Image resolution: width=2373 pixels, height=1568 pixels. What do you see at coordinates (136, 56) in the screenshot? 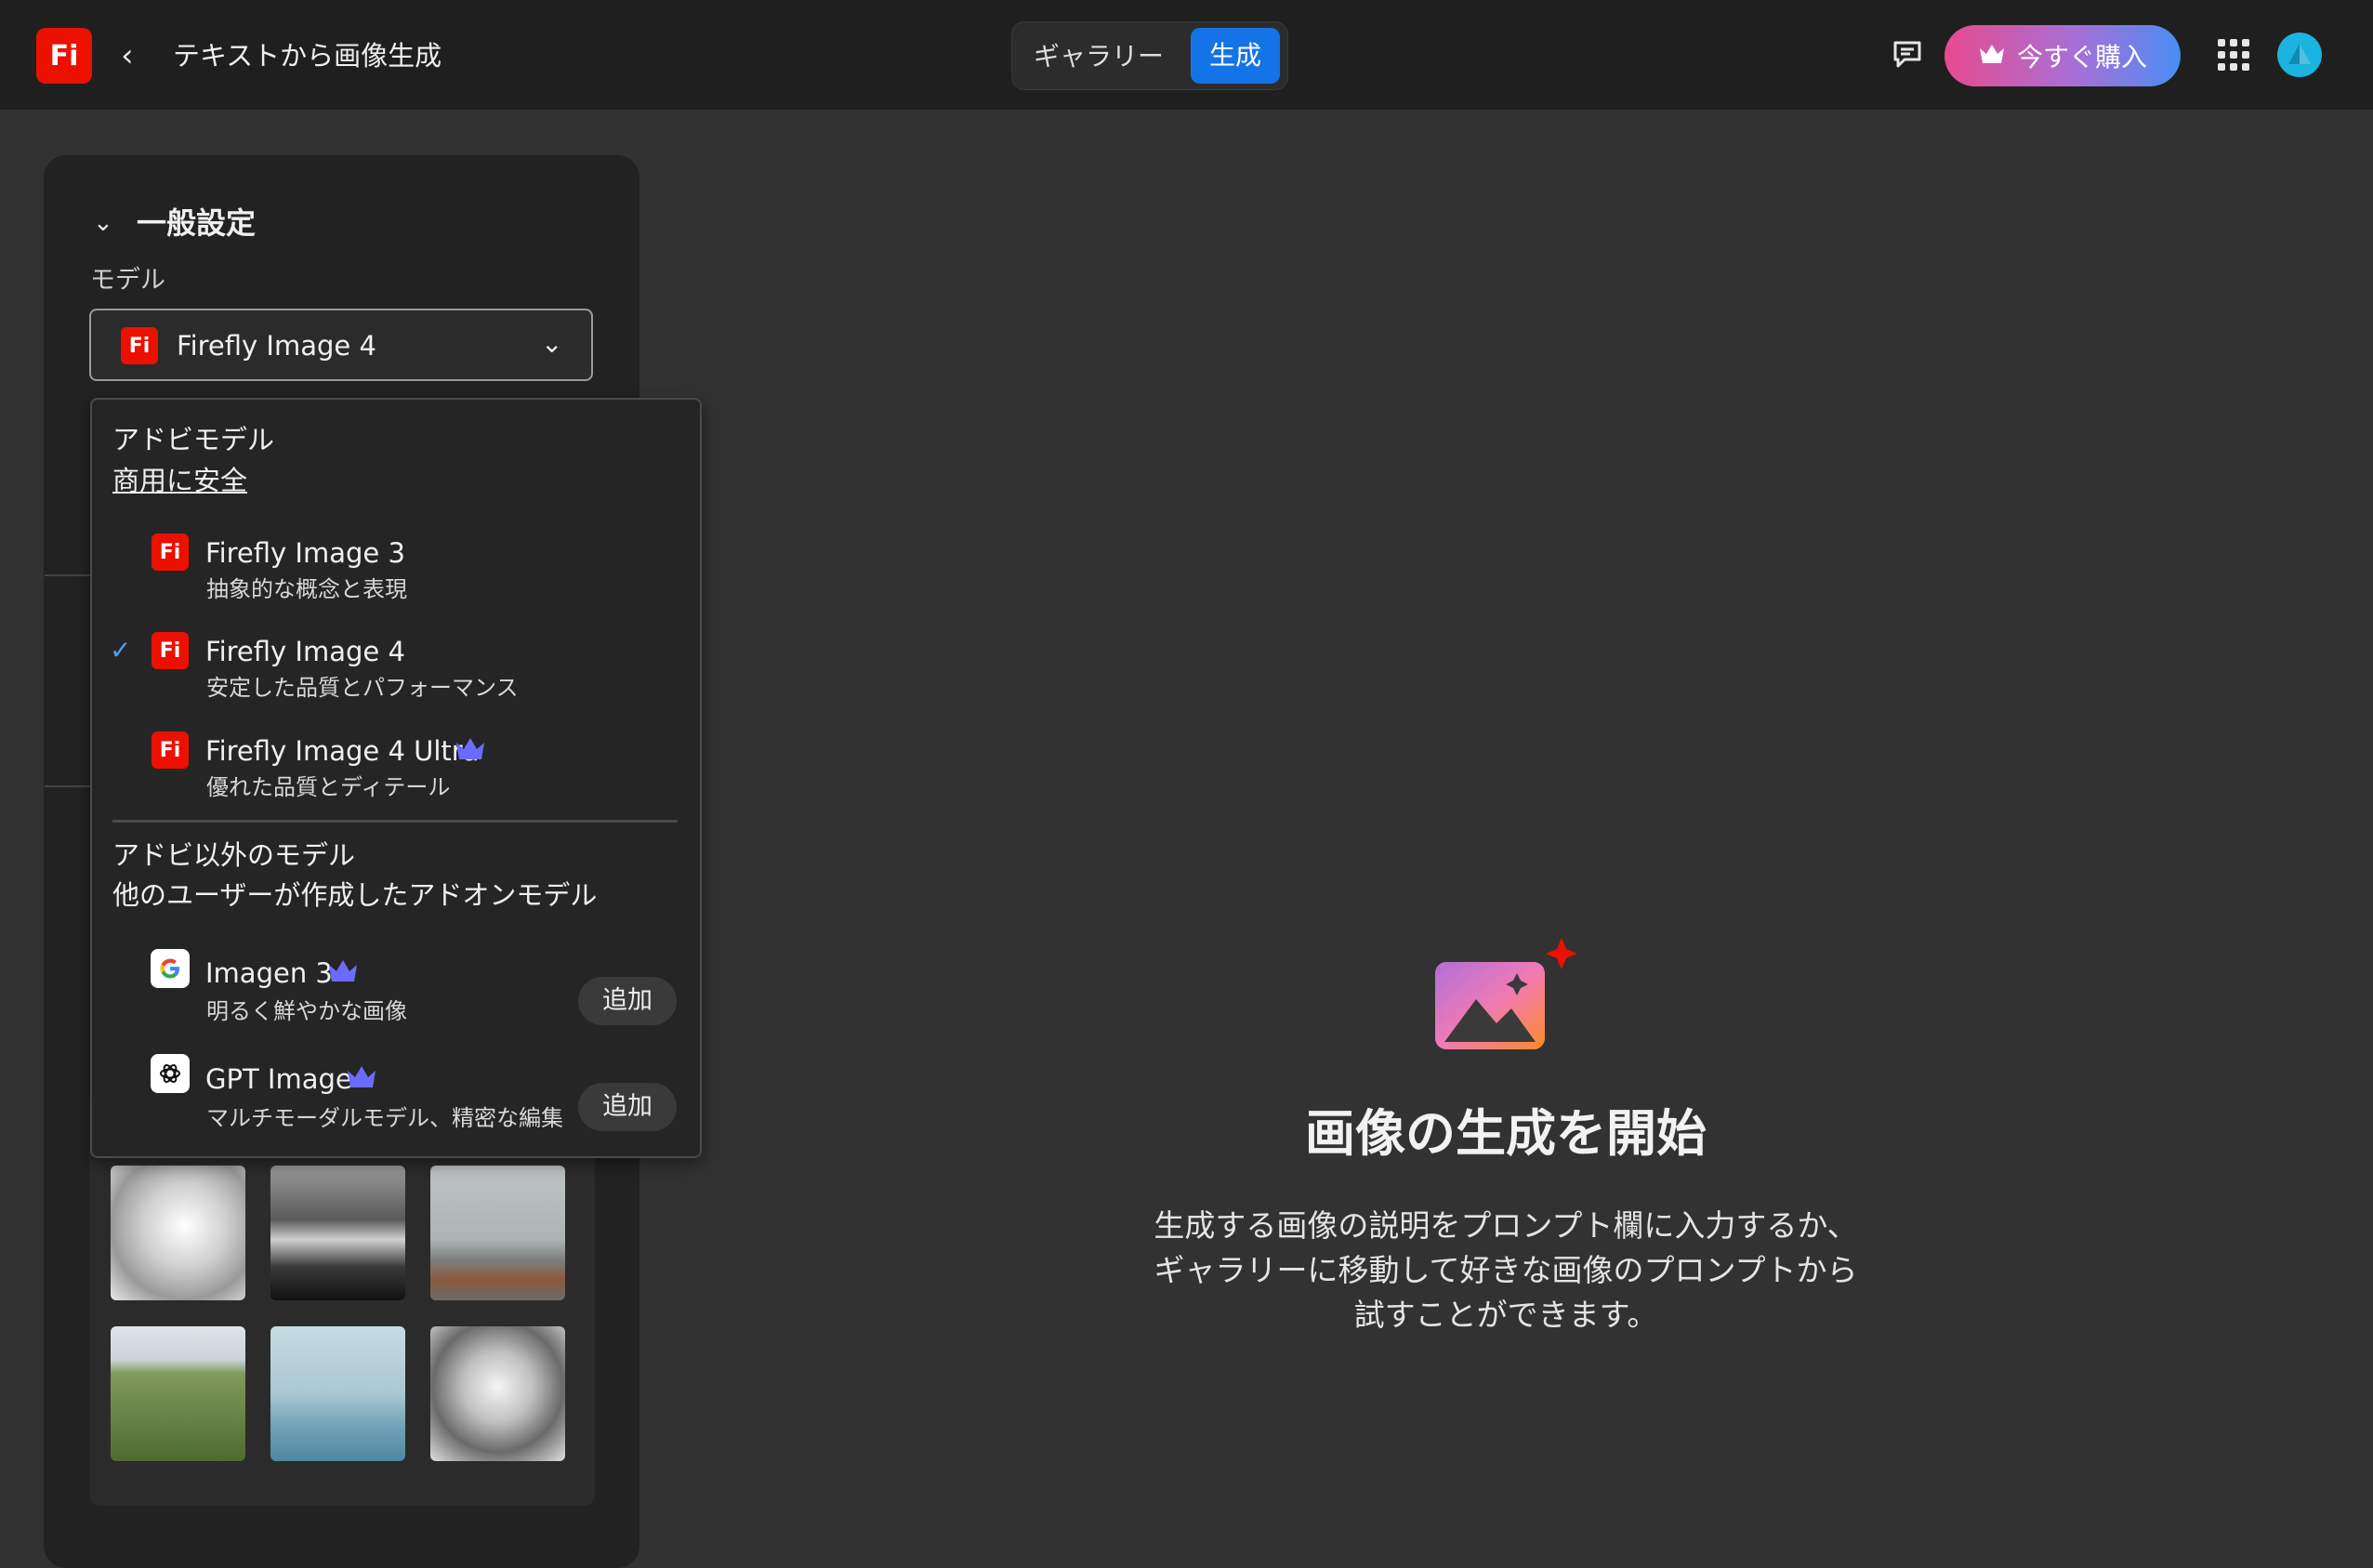
I see `chevron-left-icon: ‹` at bounding box center [136, 56].